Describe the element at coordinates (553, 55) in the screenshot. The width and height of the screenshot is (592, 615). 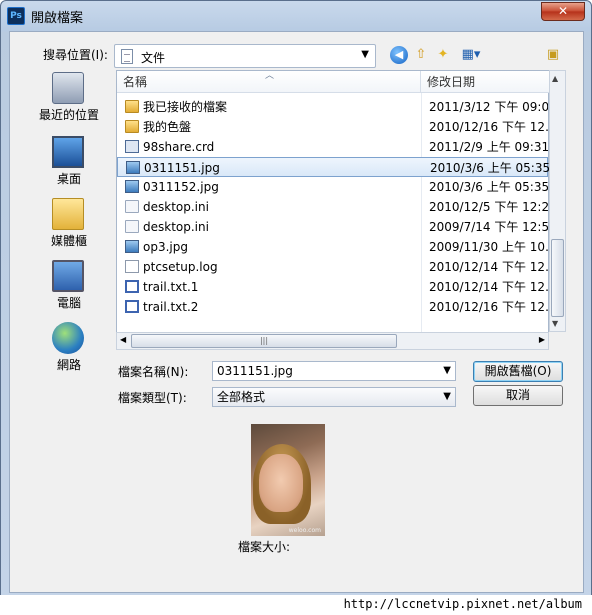
I see `favorites-icon: ▣` at that location.